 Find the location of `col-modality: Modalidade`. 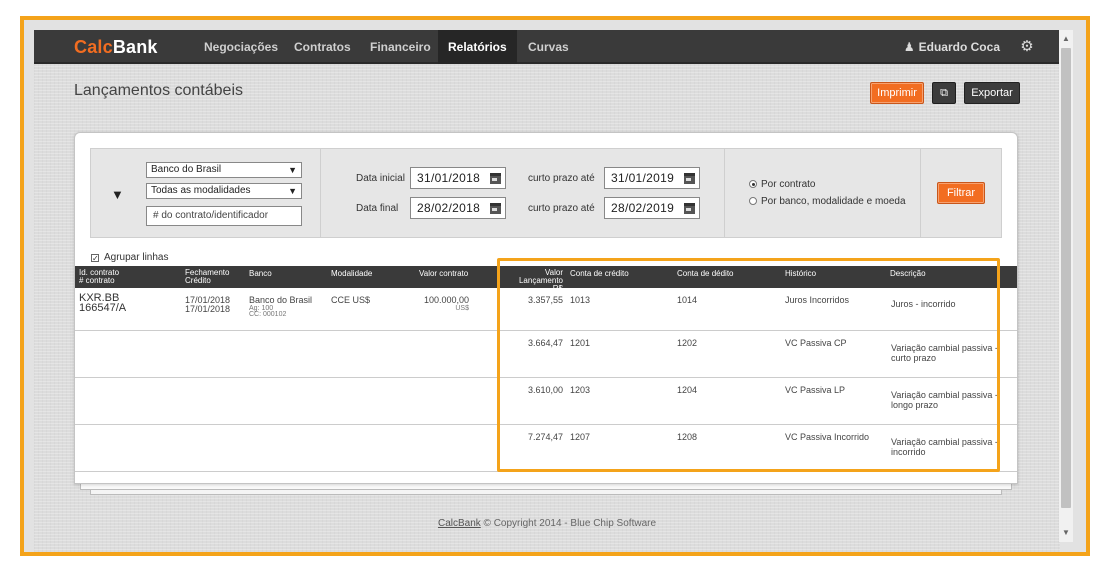

col-modality: Modalidade is located at coordinates (351, 274).